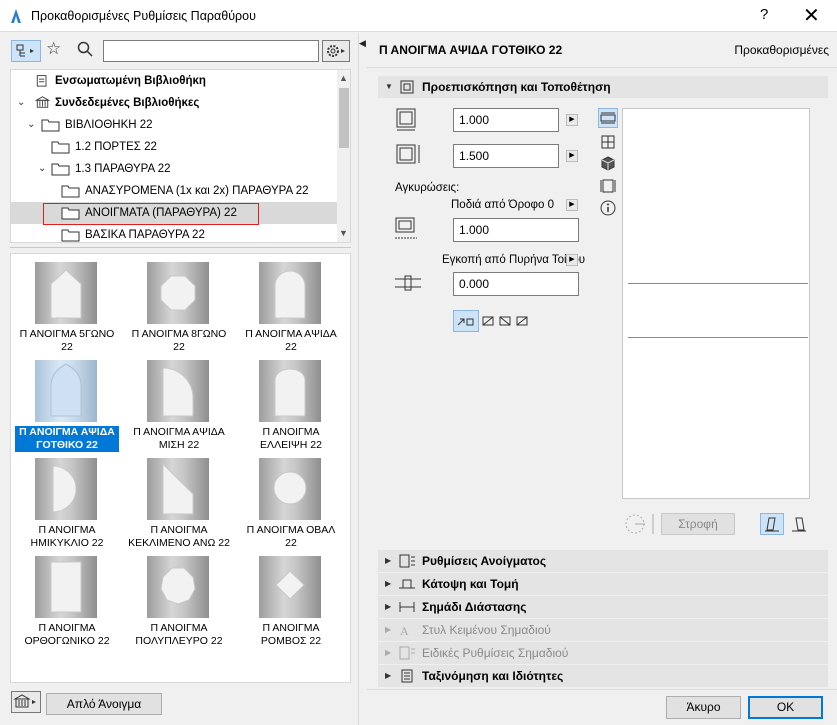  I want to click on folder-view-toggle, so click(26, 51).